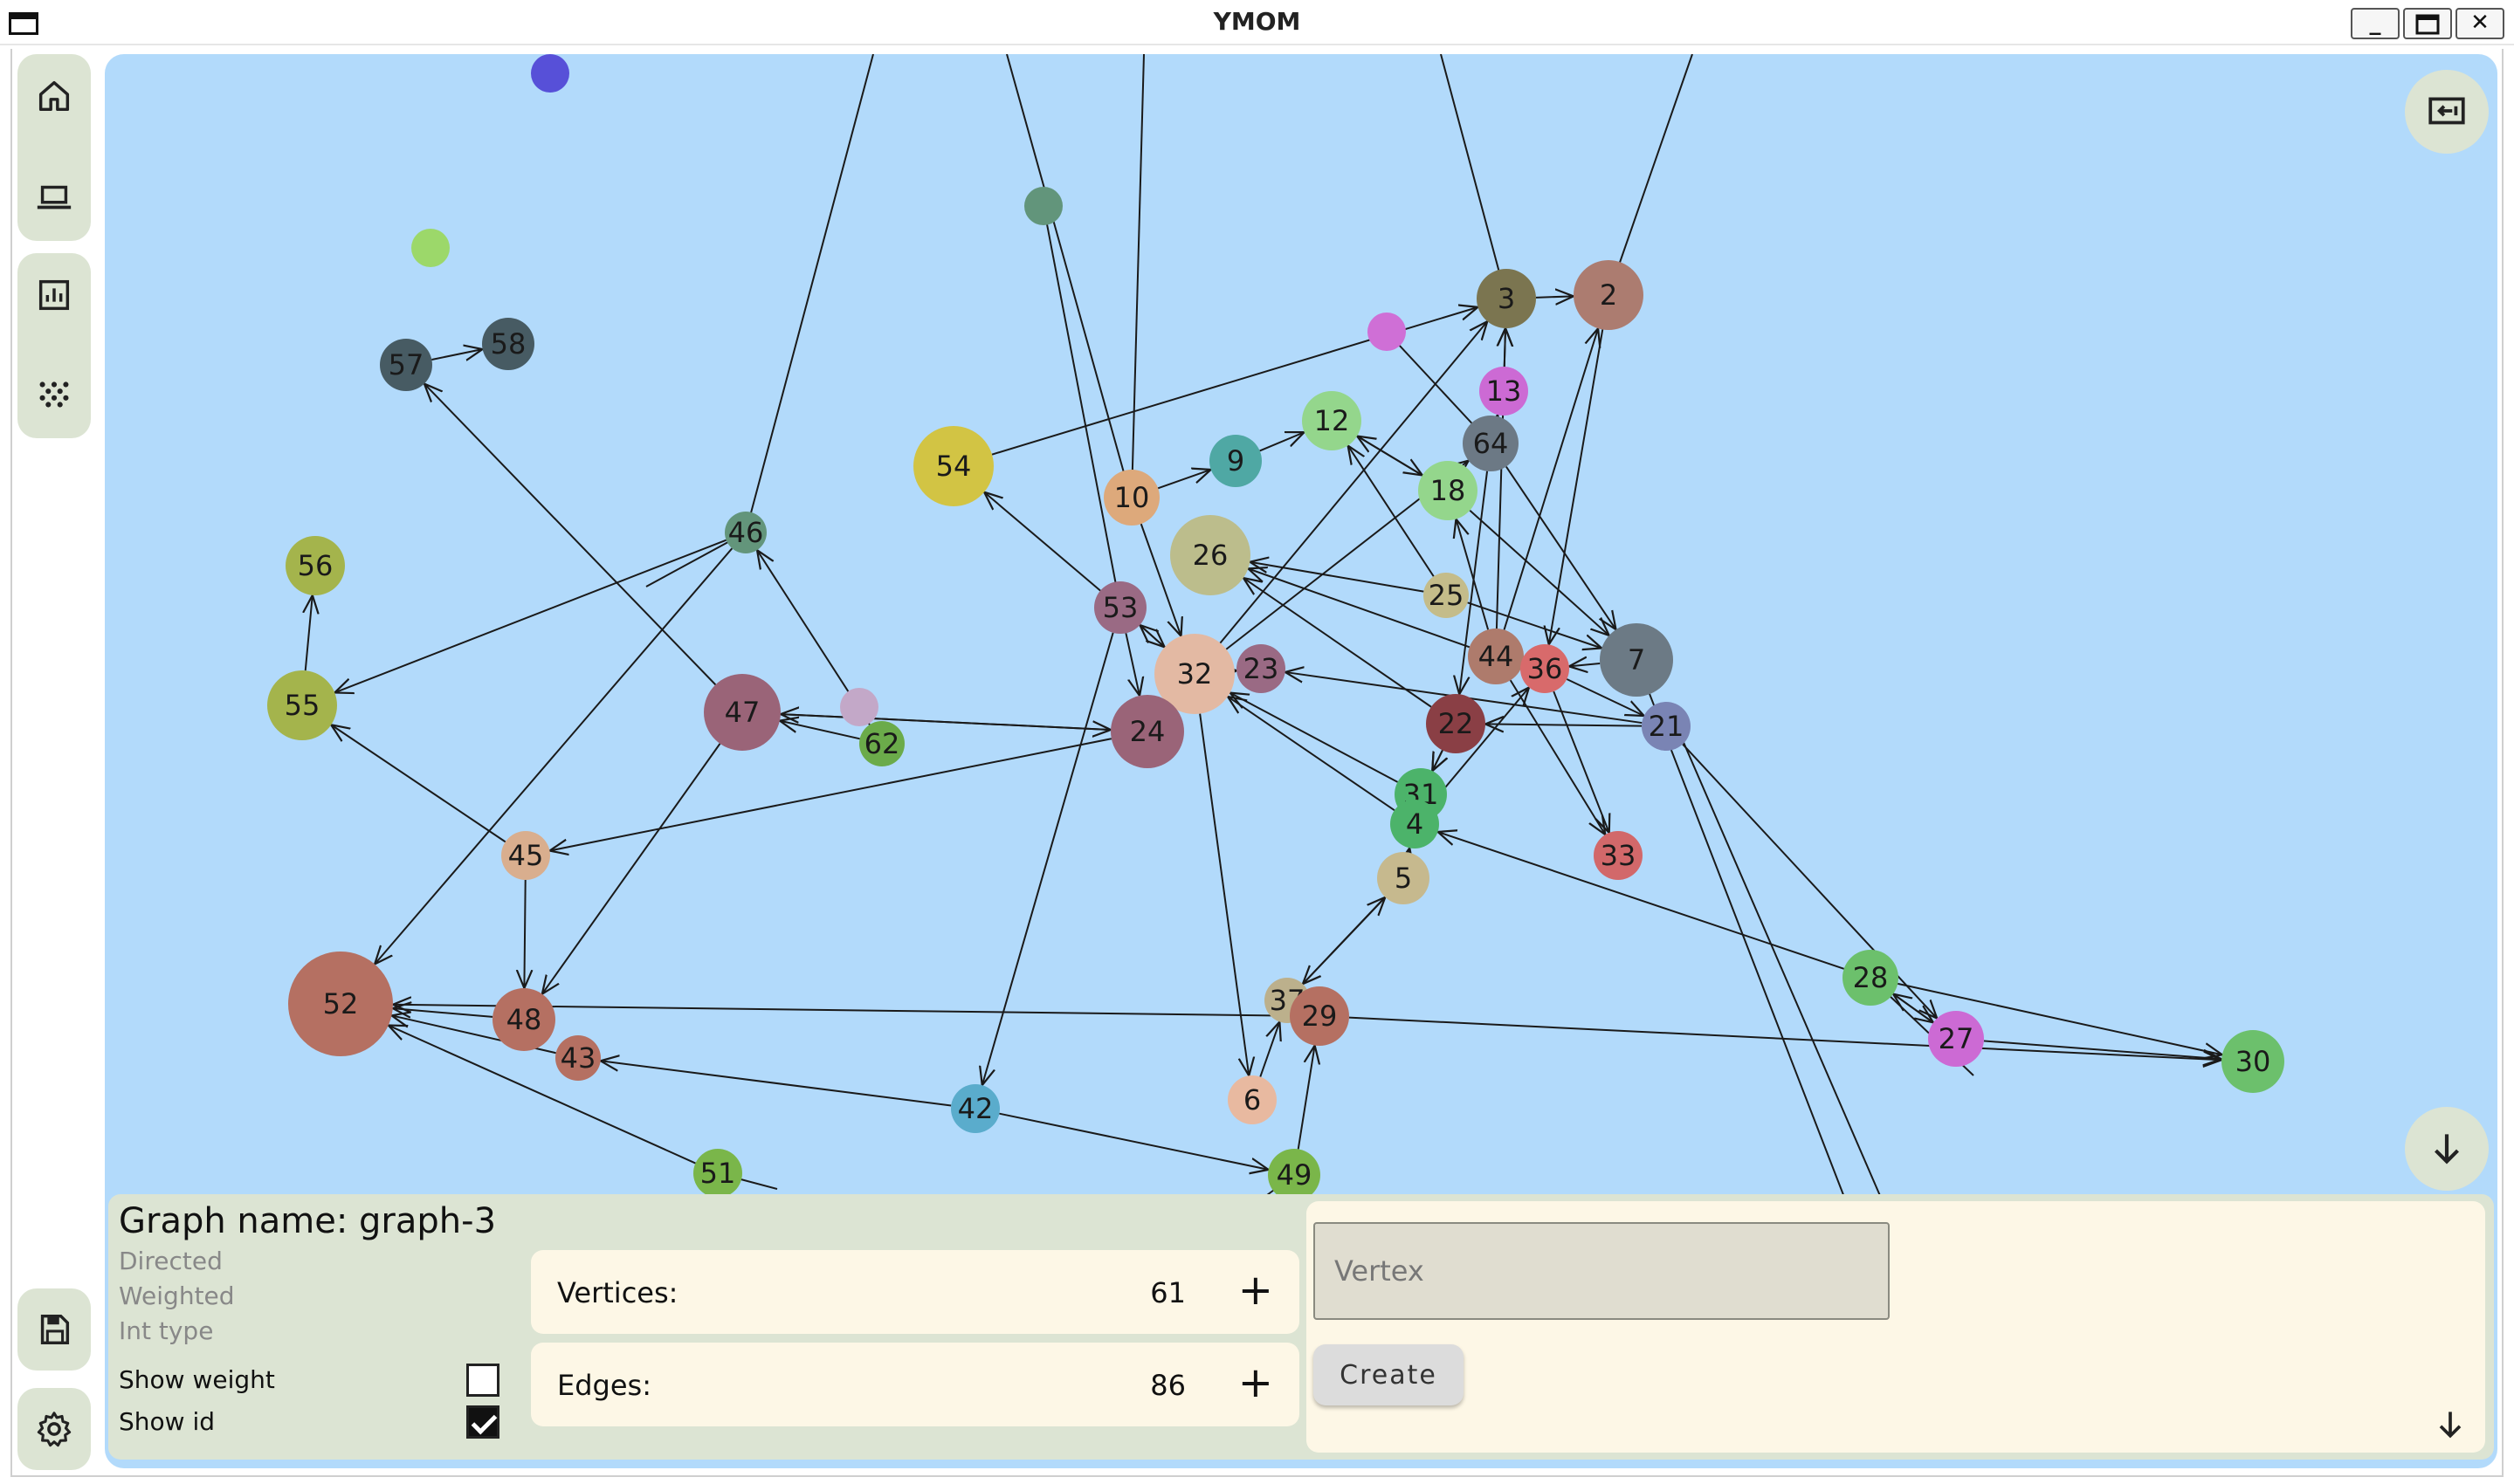  What do you see at coordinates (1147, 731) in the screenshot?
I see `graph-vertex: 24` at bounding box center [1147, 731].